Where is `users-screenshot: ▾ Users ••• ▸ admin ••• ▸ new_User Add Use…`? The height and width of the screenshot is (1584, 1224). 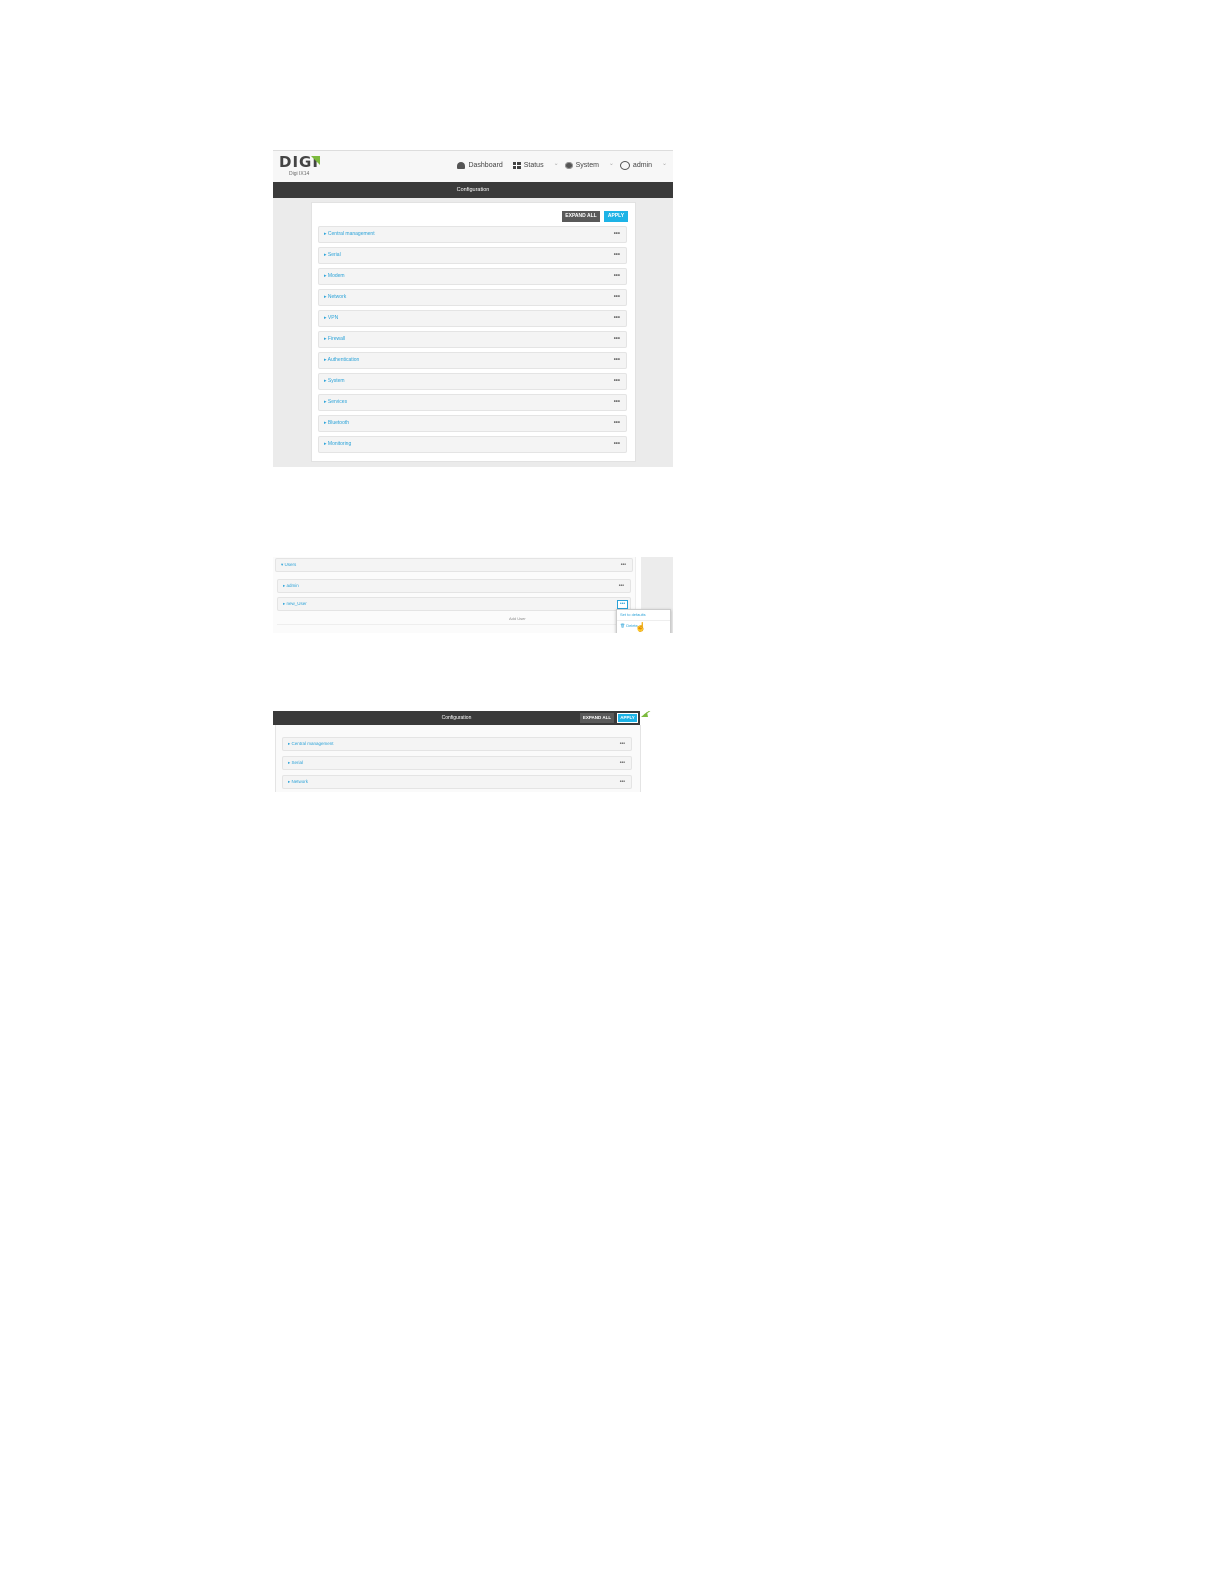 users-screenshot: ▾ Users ••• ▸ admin ••• ▸ new_User Add Use… is located at coordinates (473, 595).